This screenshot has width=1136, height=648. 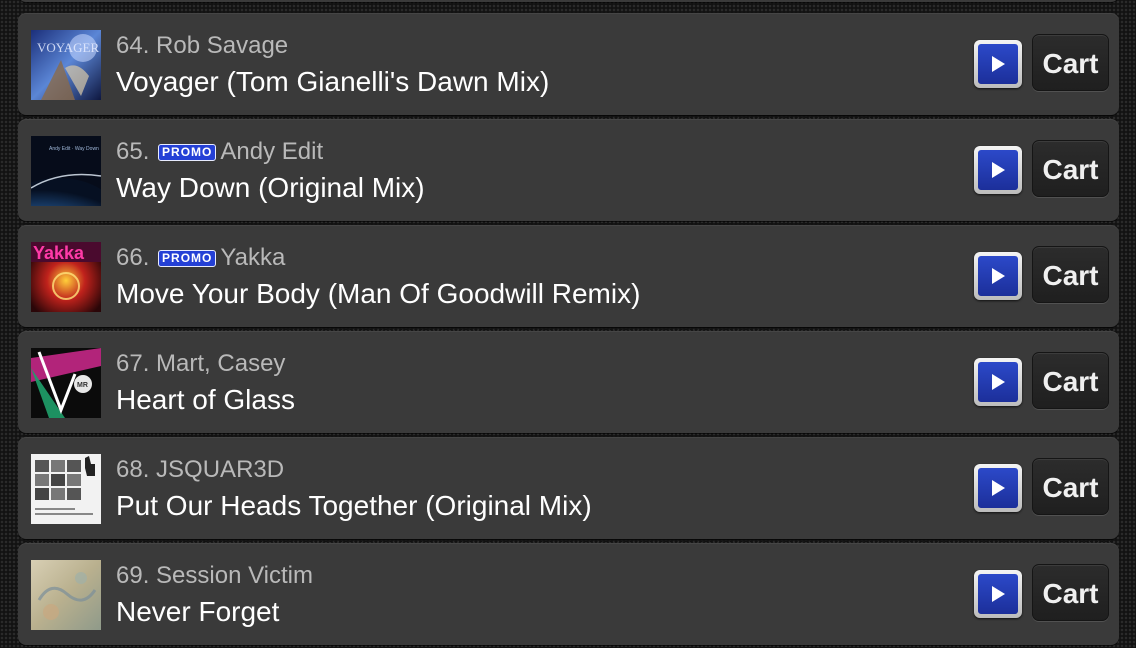 I want to click on track-artist: Rob Savage, so click(x=222, y=45).